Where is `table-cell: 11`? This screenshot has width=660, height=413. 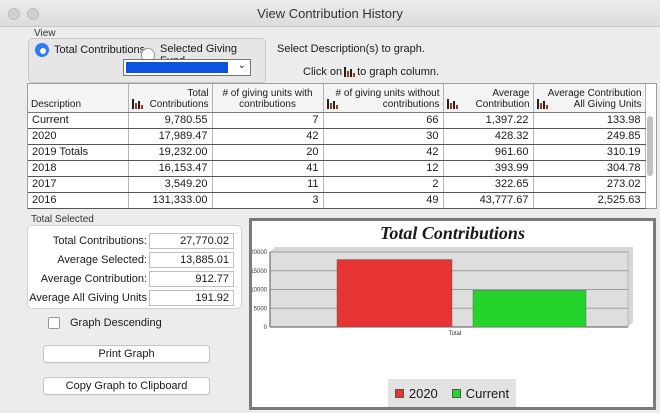
table-cell: 11 is located at coordinates (268, 184).